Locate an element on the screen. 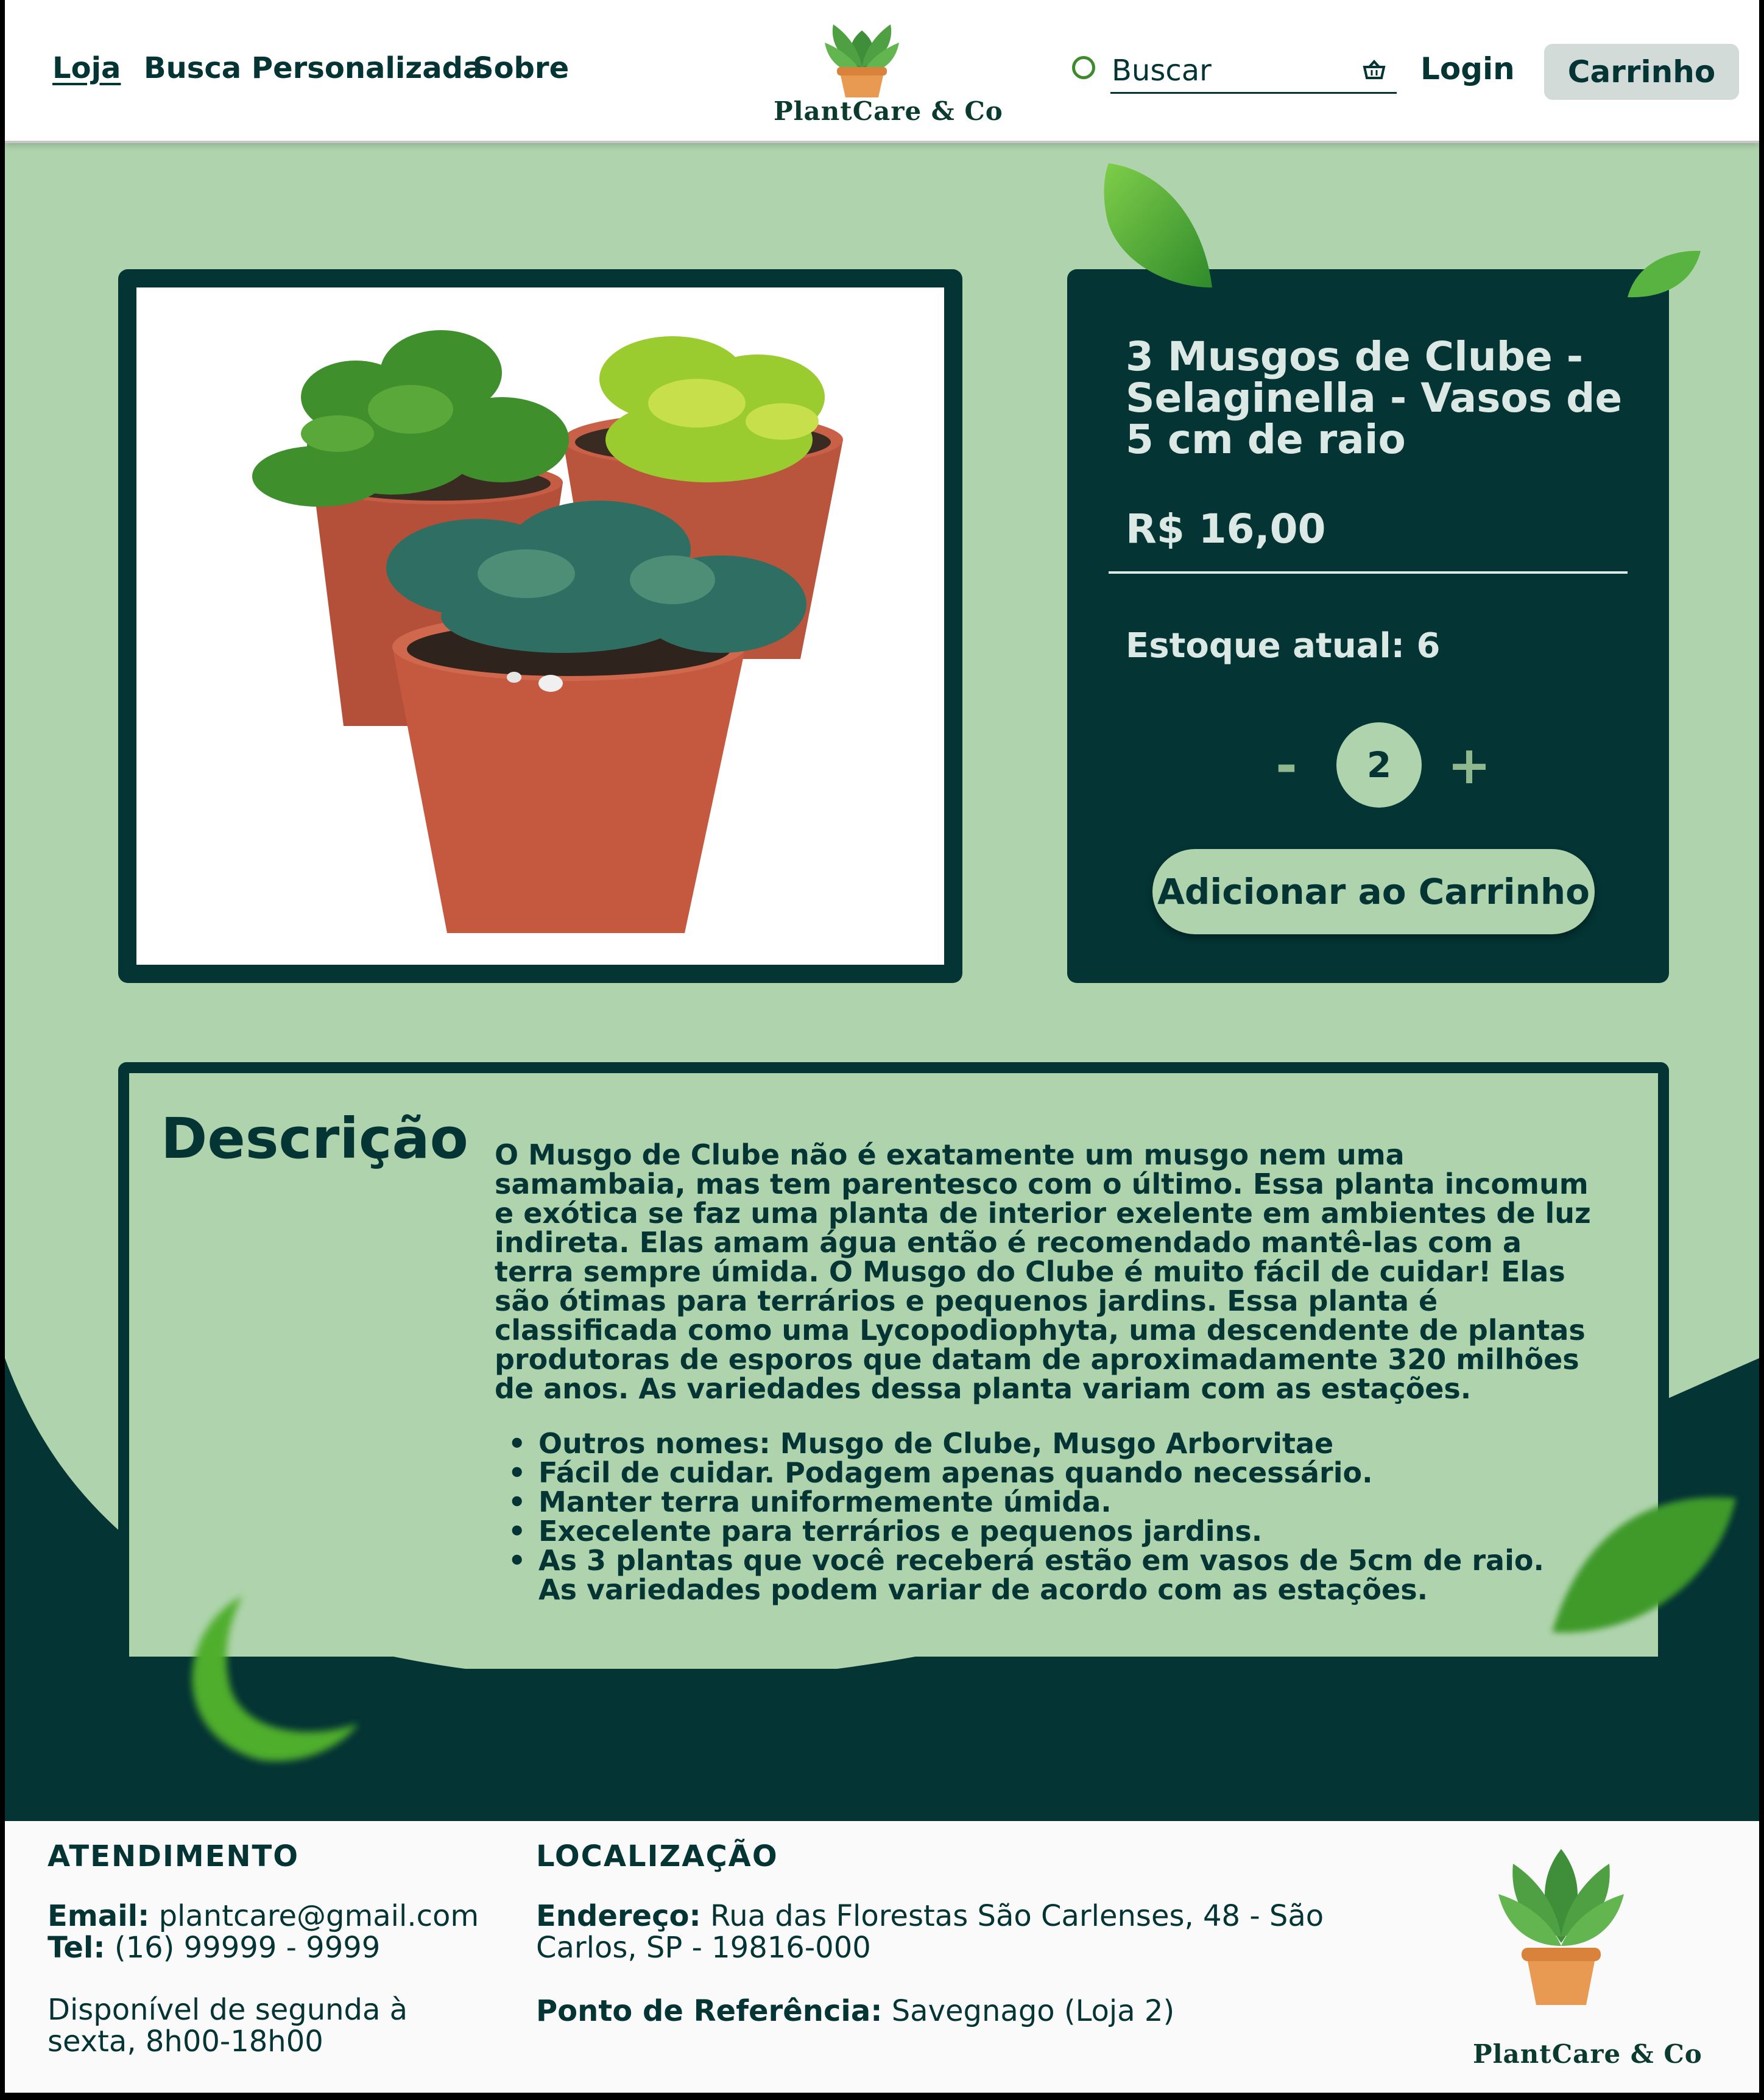 This screenshot has height=2100, width=1764. reference-label: Ponto de Referência: is located at coordinates (709, 2011).